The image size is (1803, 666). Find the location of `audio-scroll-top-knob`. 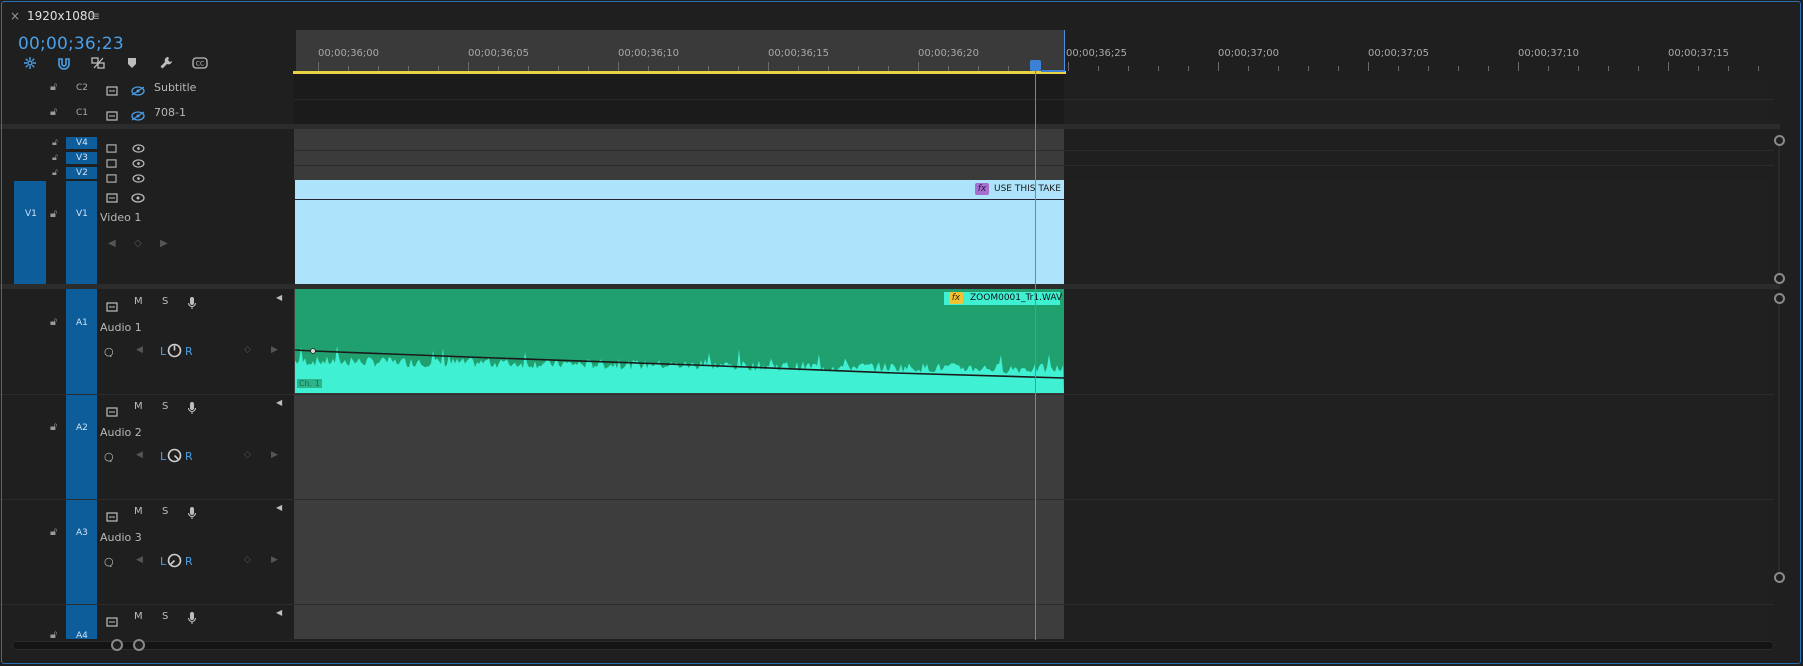

audio-scroll-top-knob is located at coordinates (1779, 298).